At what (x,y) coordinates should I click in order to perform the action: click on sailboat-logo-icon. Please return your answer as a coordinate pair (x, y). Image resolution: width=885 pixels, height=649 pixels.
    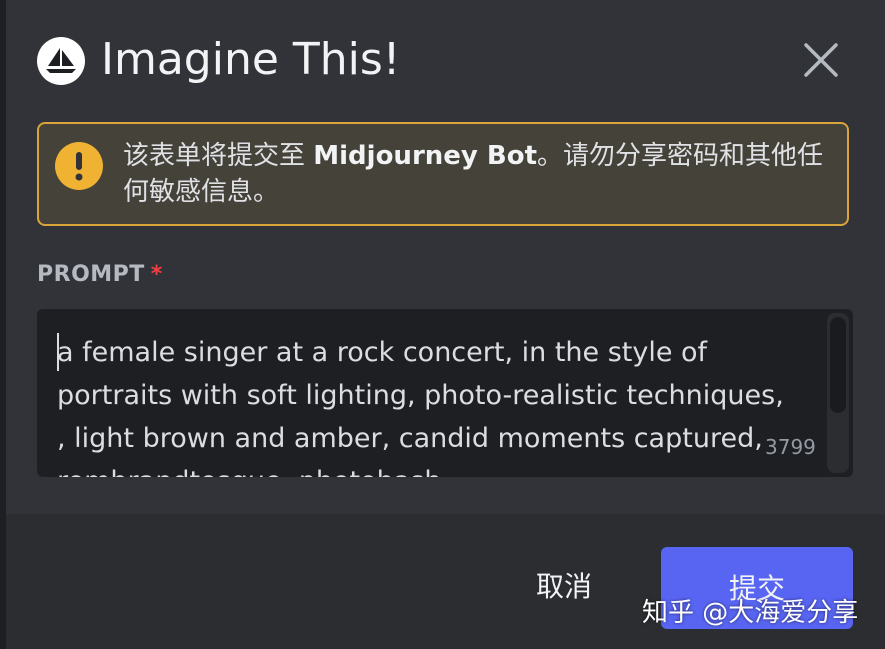
    Looking at the image, I should click on (61, 61).